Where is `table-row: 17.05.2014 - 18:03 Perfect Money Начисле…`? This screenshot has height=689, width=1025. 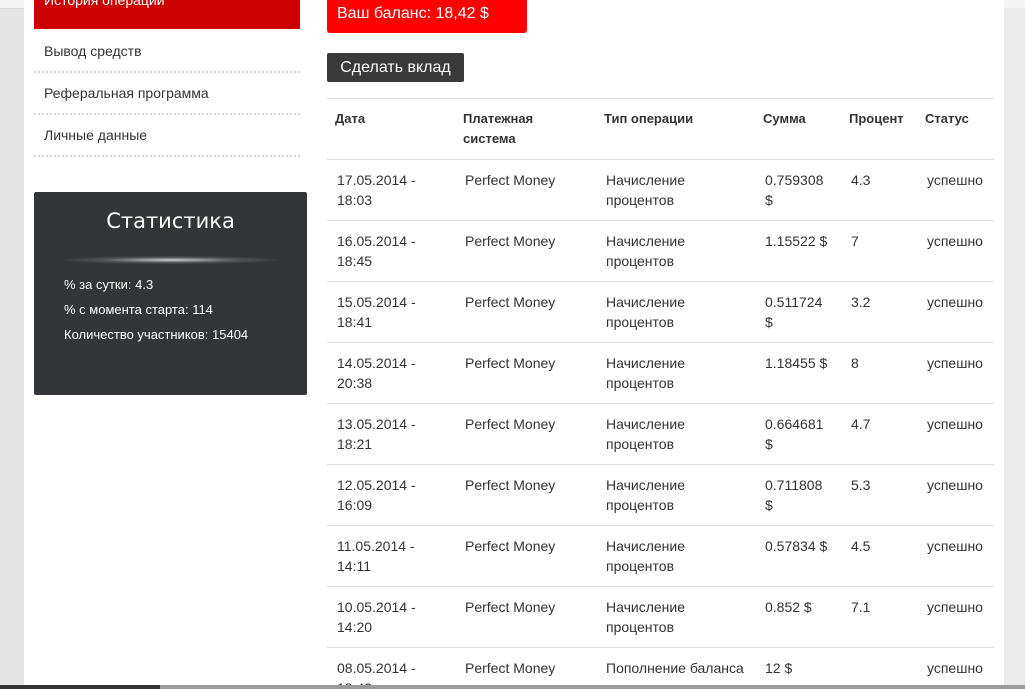 table-row: 17.05.2014 - 18:03 Perfect Money Начисле… is located at coordinates (660, 190).